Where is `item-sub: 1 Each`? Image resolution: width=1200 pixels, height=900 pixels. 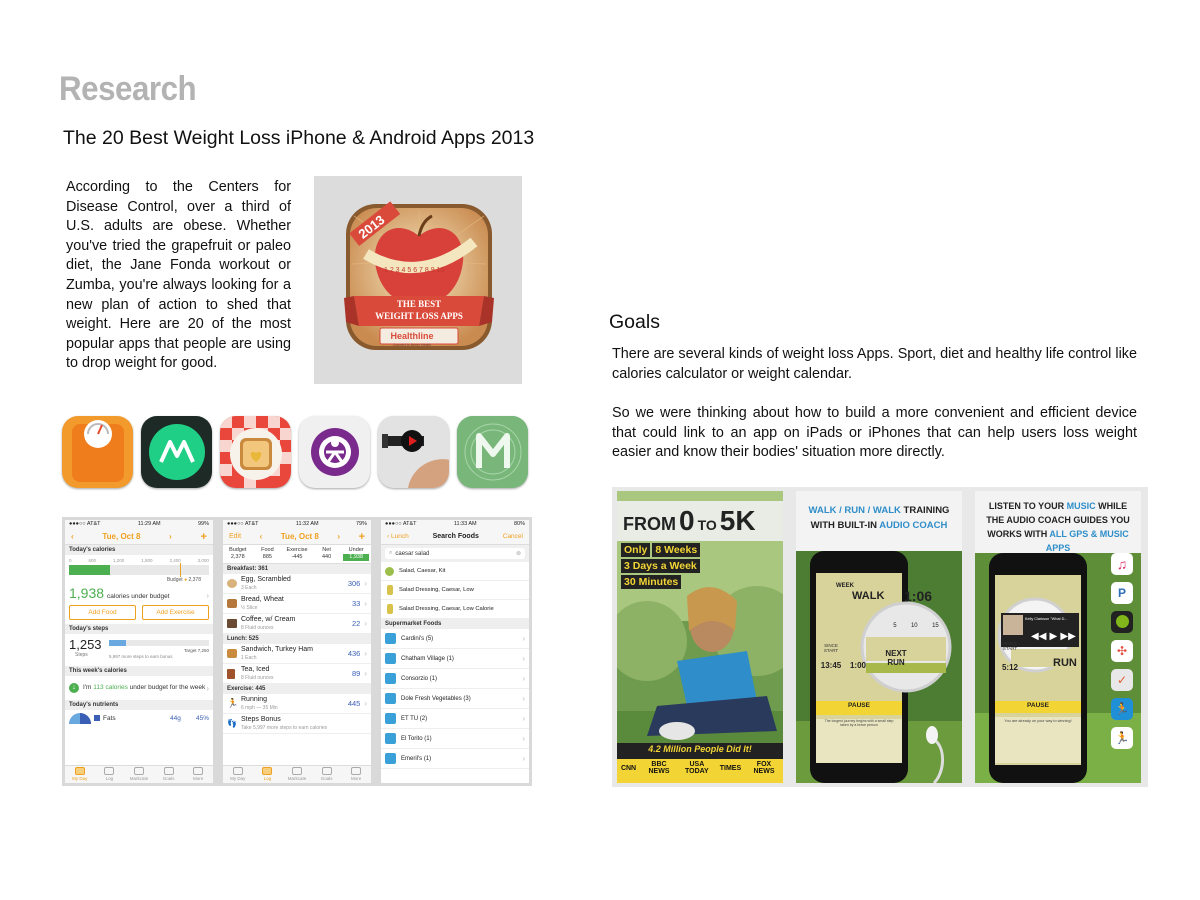
item-sub: 1 Each is located at coordinates (249, 657).